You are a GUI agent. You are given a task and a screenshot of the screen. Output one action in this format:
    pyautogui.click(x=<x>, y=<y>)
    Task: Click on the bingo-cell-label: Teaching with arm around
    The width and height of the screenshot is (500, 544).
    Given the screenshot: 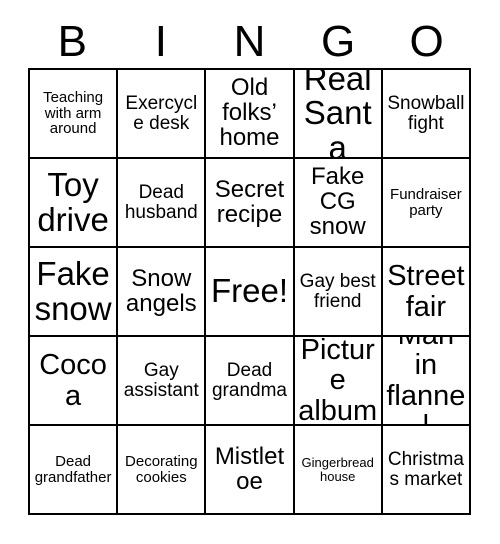 What is the action you would take?
    pyautogui.click(x=73, y=113)
    